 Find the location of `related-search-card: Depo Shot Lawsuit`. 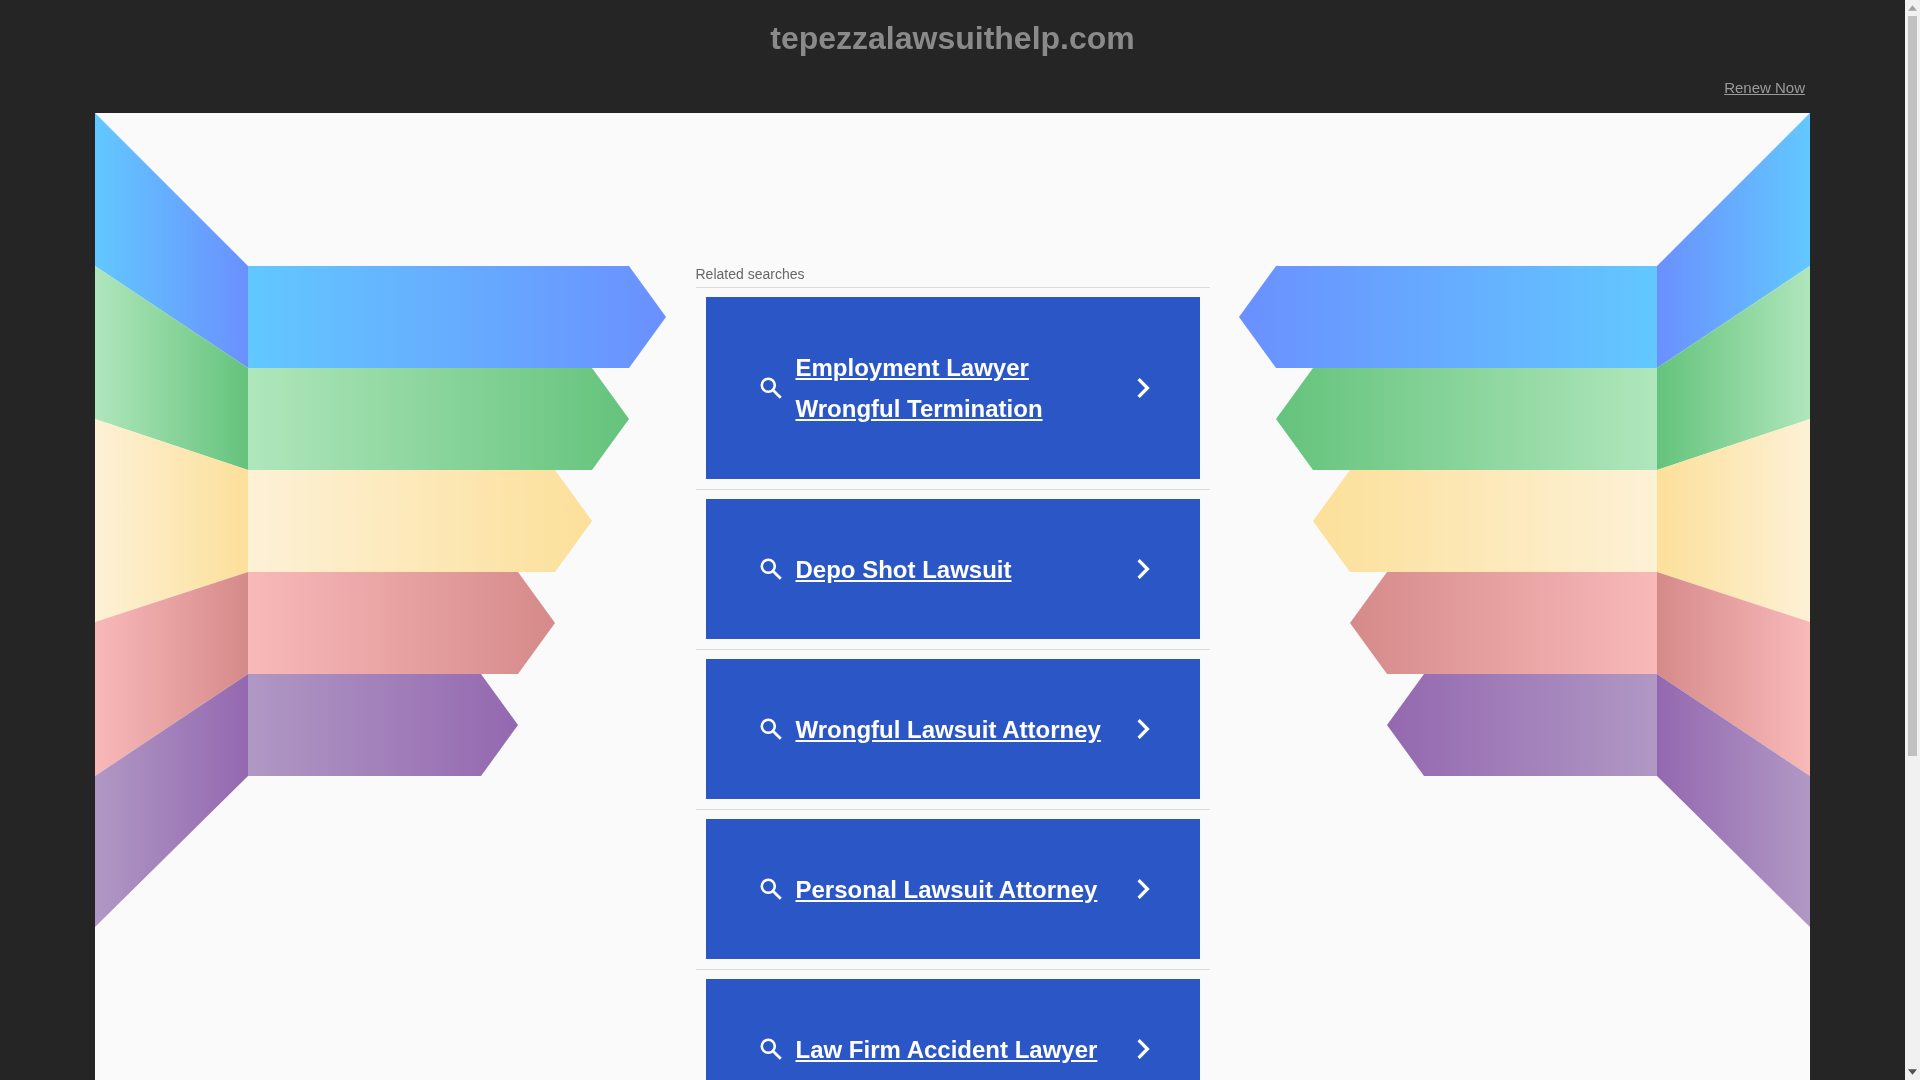

related-search-card: Depo Shot Lawsuit is located at coordinates (952, 569).